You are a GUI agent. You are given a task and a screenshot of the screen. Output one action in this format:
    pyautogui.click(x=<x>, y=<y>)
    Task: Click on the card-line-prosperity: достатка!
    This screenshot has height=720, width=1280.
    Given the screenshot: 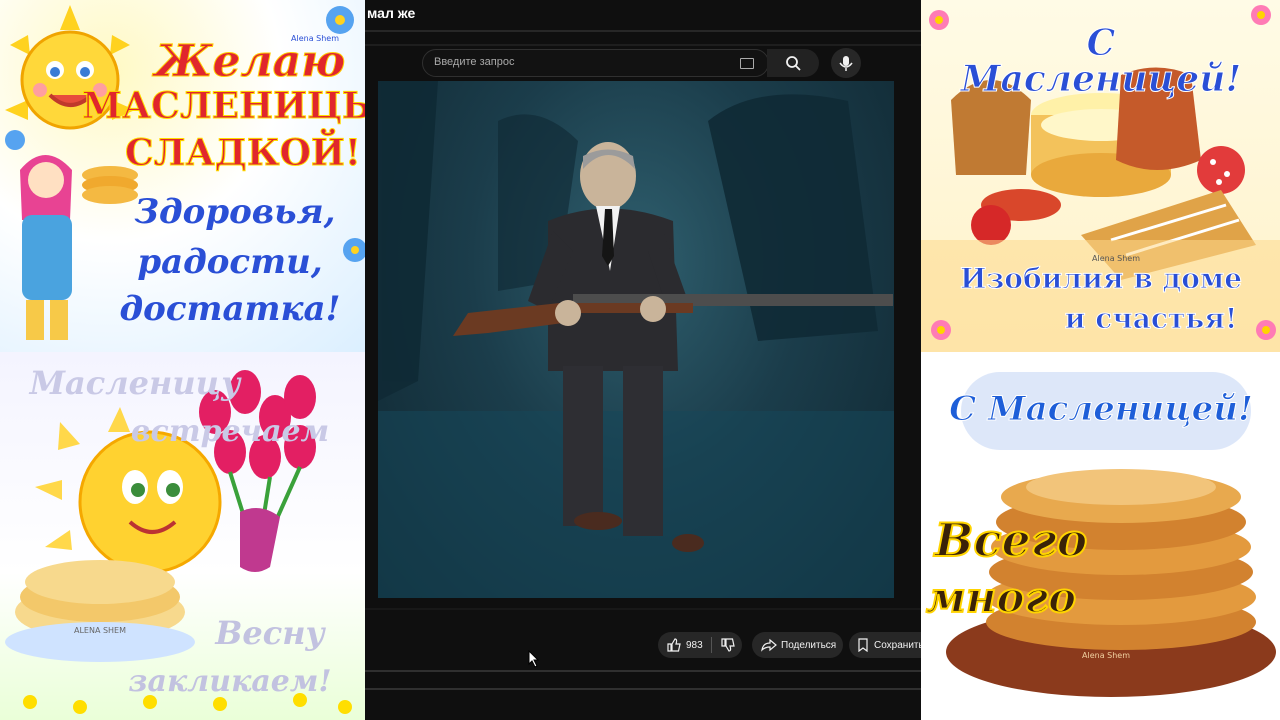 What is the action you would take?
    pyautogui.click(x=230, y=309)
    